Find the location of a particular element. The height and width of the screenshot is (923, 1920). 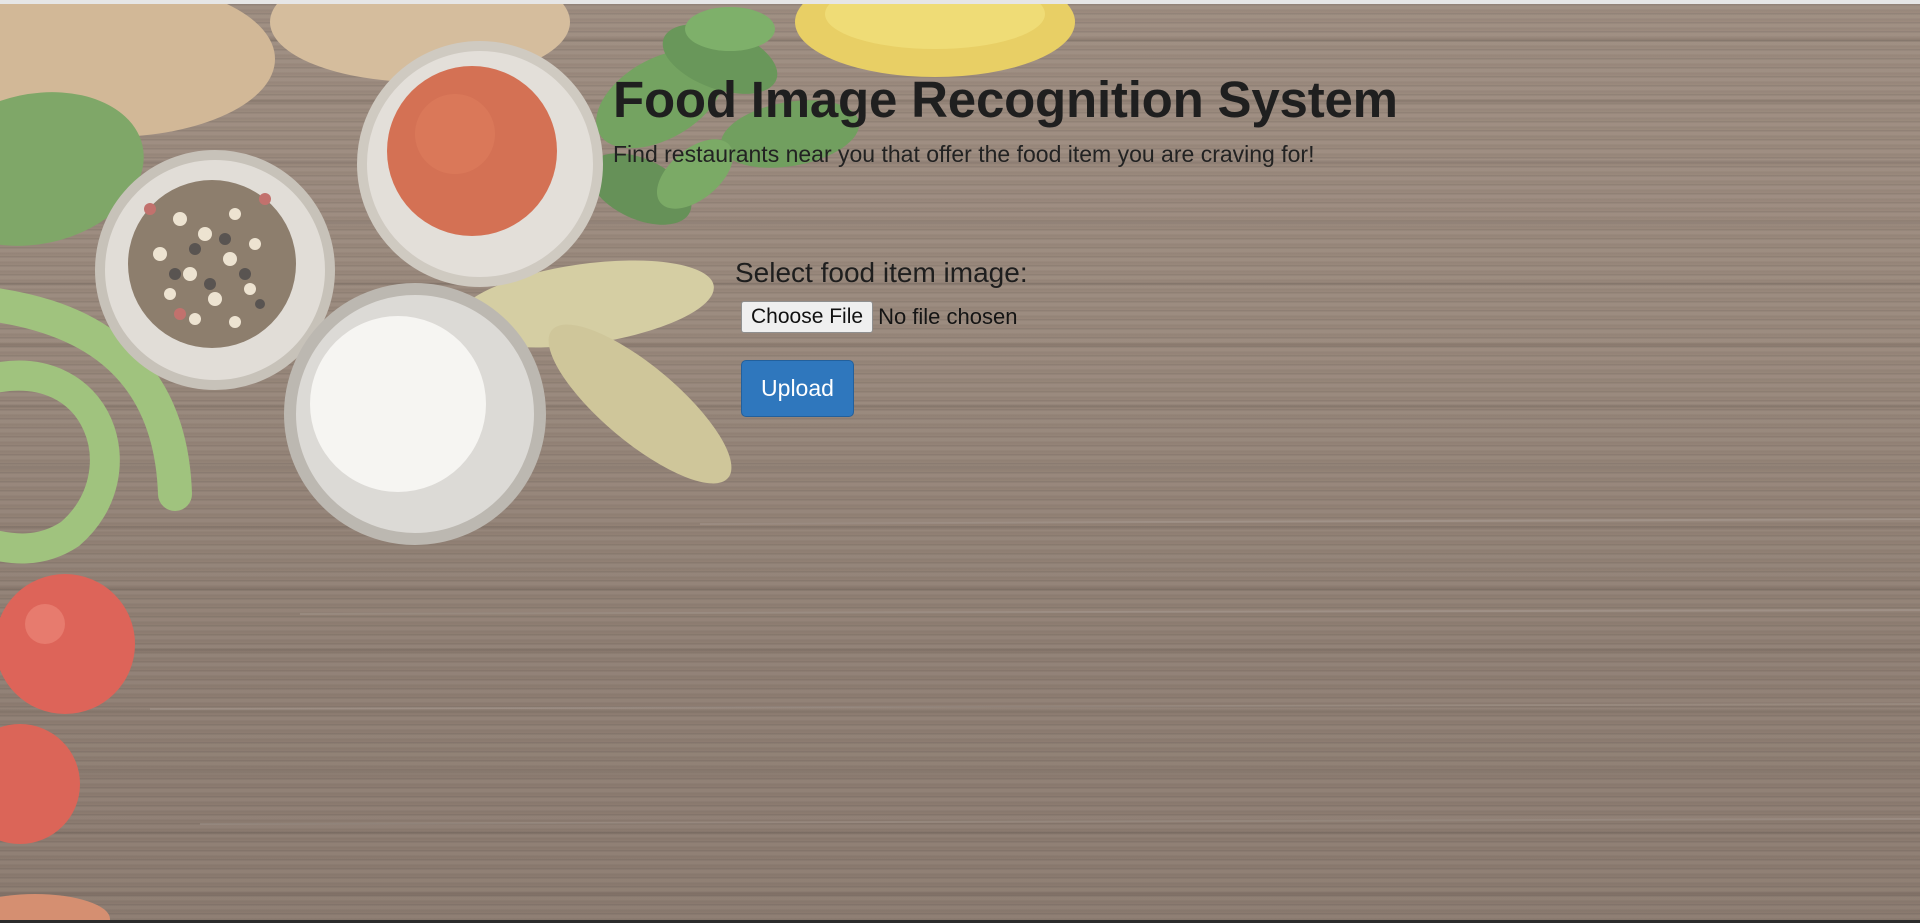

page-title: Food Image Recognition System is located at coordinates (1005, 99).